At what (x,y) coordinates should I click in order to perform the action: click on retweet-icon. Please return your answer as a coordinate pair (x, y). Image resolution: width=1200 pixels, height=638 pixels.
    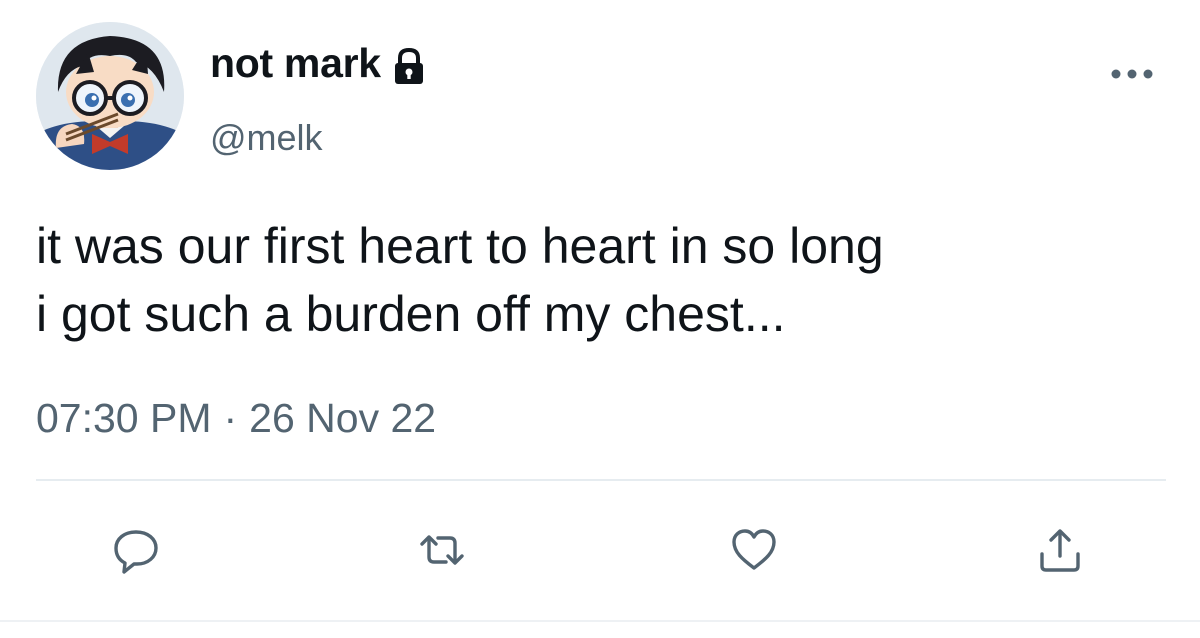
    Looking at the image, I should click on (442, 550).